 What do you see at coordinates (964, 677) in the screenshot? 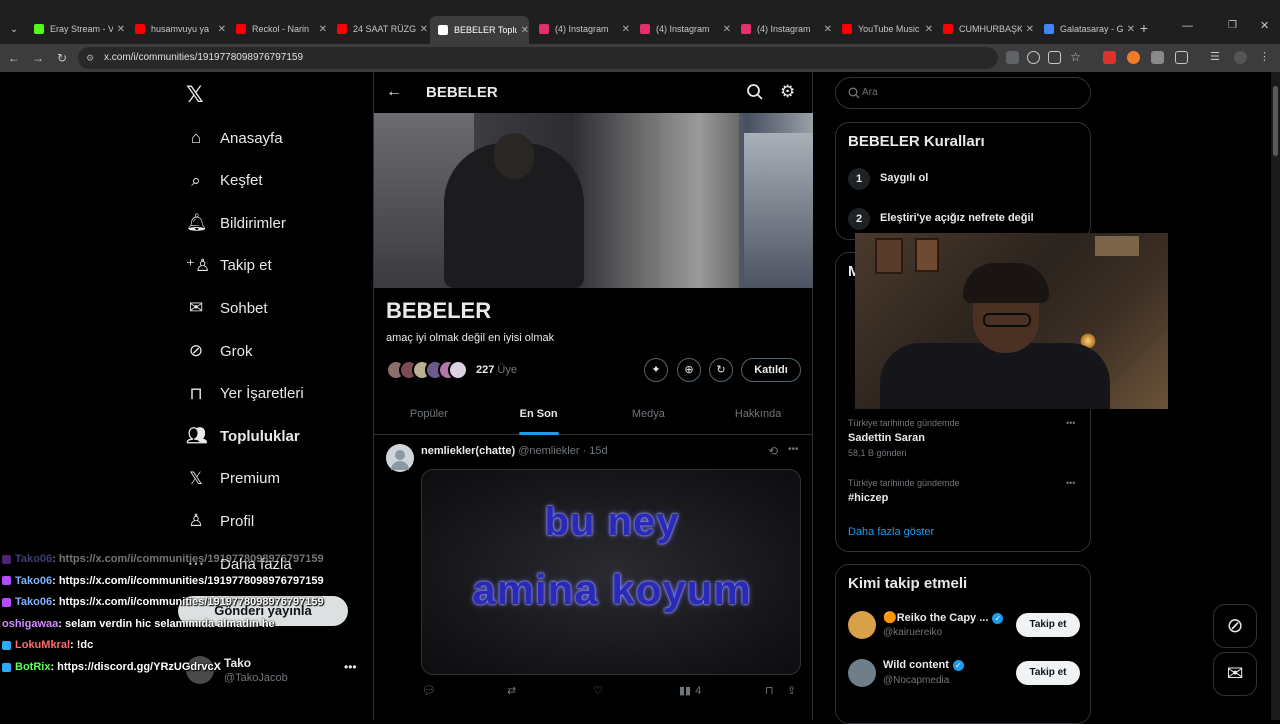
I see `suggestion-row: Wild content ✓ @Nocapmedia Takip et` at bounding box center [964, 677].